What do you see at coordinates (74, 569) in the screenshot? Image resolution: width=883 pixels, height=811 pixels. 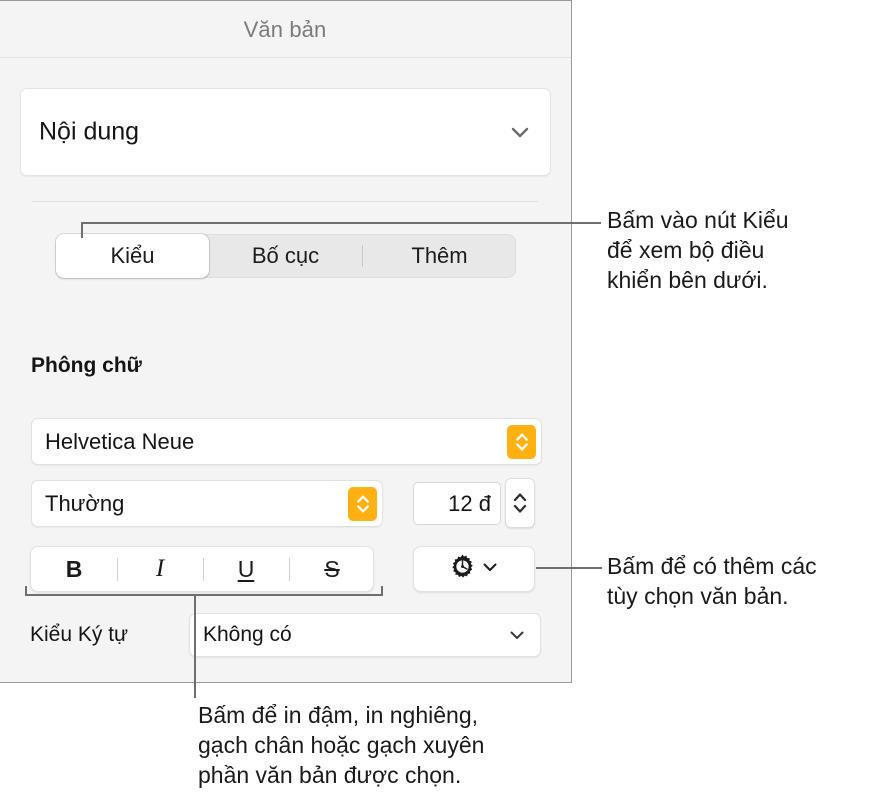 I see `bold-button: B` at bounding box center [74, 569].